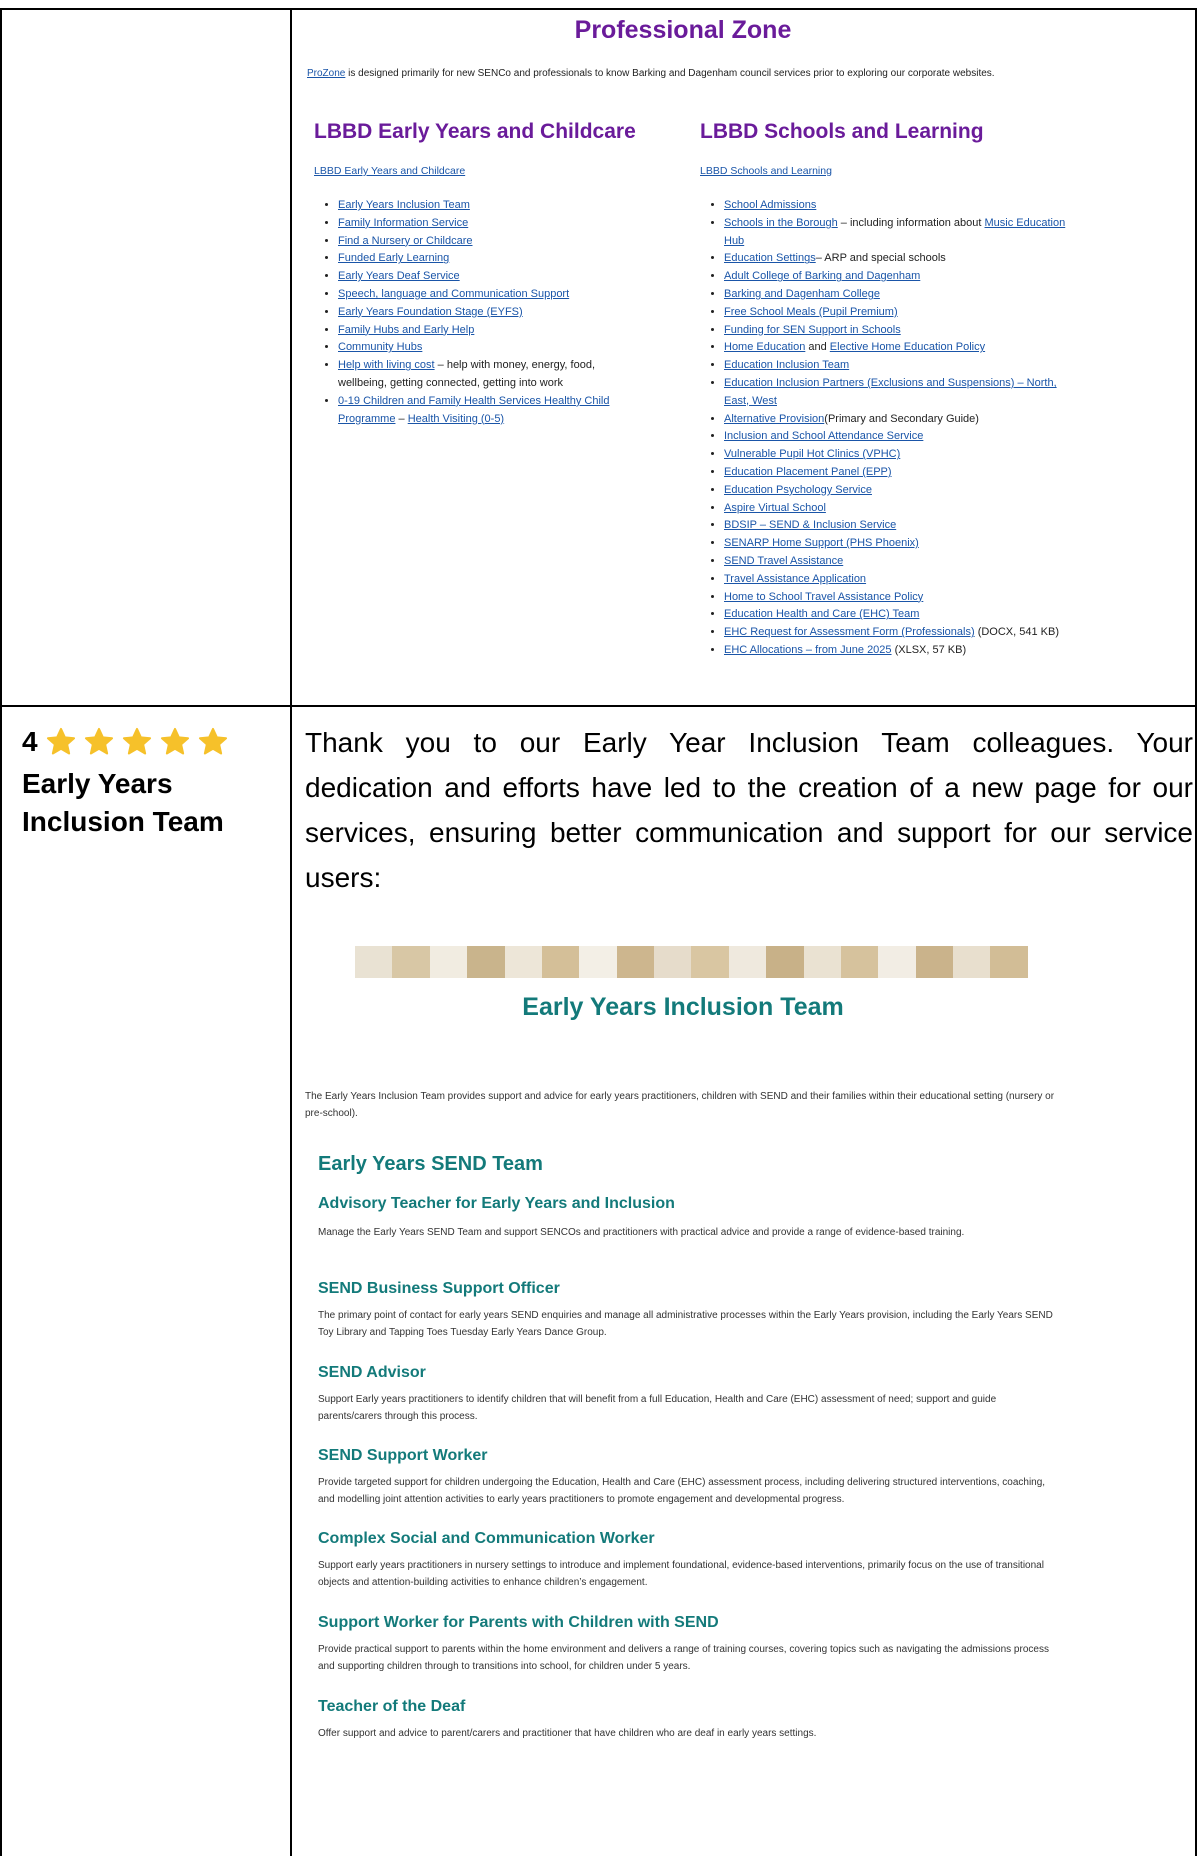 The image size is (1197, 1856). What do you see at coordinates (774, 419) in the screenshot?
I see `list-item-link: Alternative Provision` at bounding box center [774, 419].